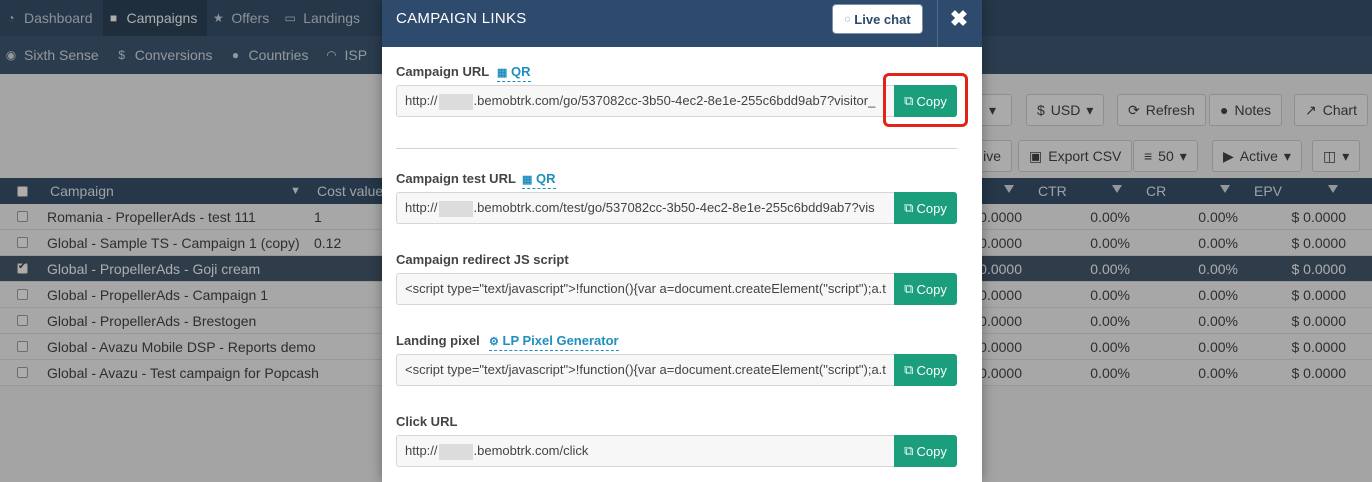 The image size is (1372, 482). What do you see at coordinates (882, 19) in the screenshot?
I see `live-chat-label: Live chat` at bounding box center [882, 19].